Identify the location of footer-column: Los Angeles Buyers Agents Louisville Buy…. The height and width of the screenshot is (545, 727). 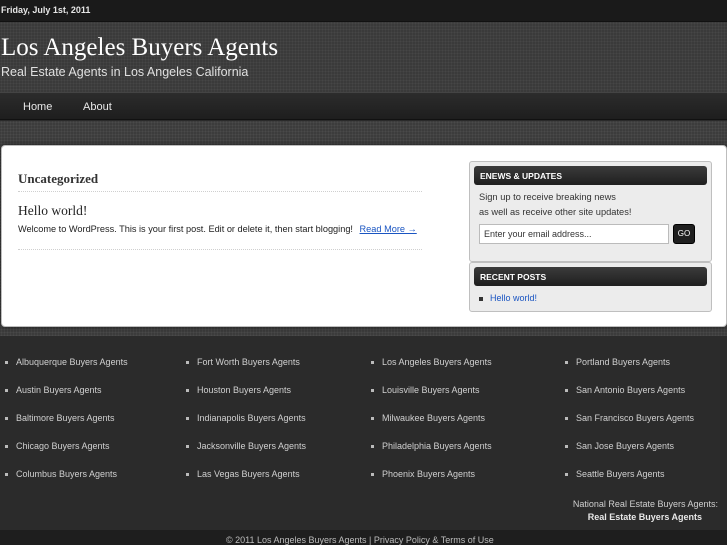
(431, 427).